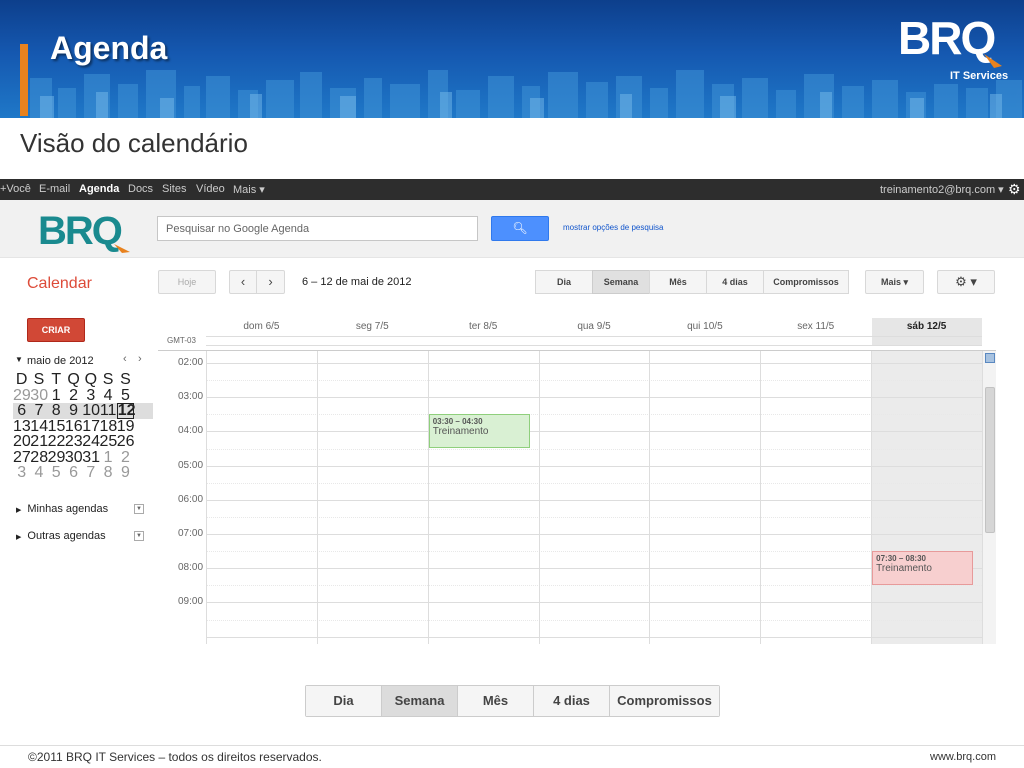 The image size is (1024, 768). Describe the element at coordinates (22, 426) in the screenshot. I see `mini-calendar-day: 13` at that location.